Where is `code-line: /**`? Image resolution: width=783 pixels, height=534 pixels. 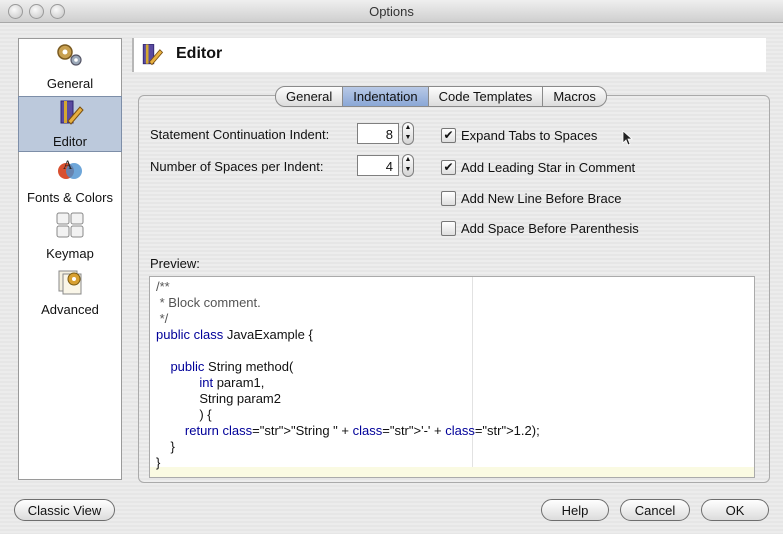 code-line: /** is located at coordinates (163, 286).